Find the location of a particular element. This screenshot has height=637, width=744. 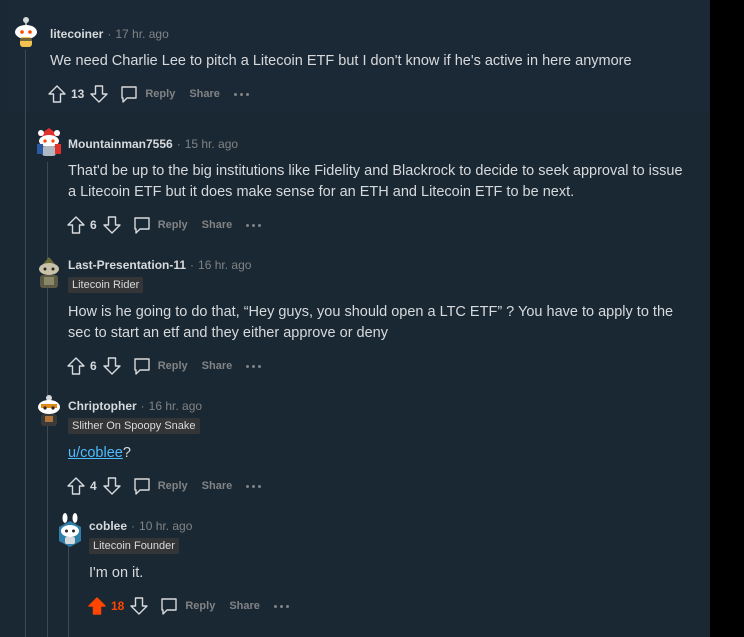

user-mention-link: u/coblee is located at coordinates (95, 453).